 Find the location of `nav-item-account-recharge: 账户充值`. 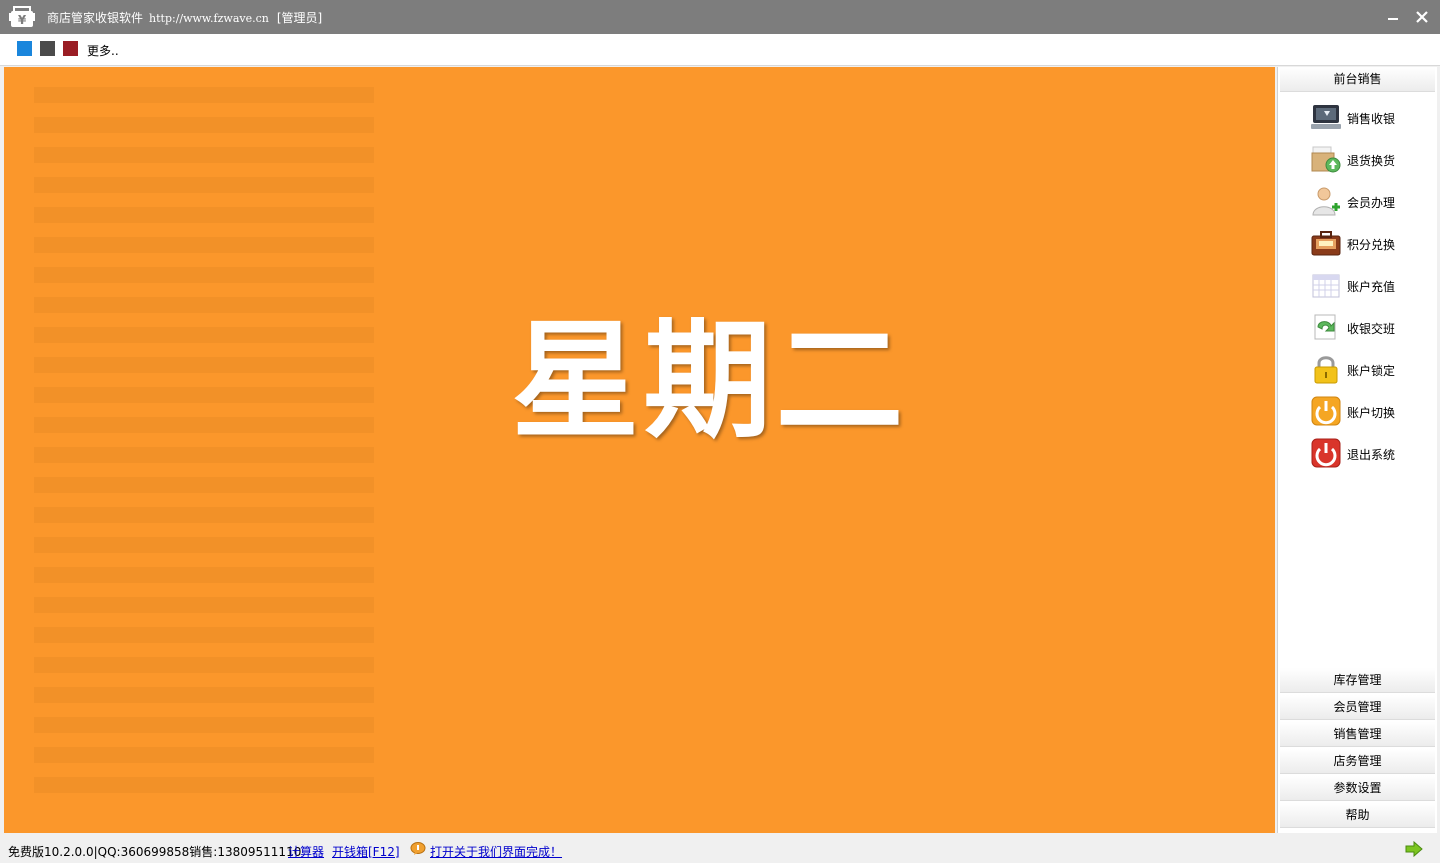

nav-item-account-recharge: 账户充值 is located at coordinates (1370, 286).